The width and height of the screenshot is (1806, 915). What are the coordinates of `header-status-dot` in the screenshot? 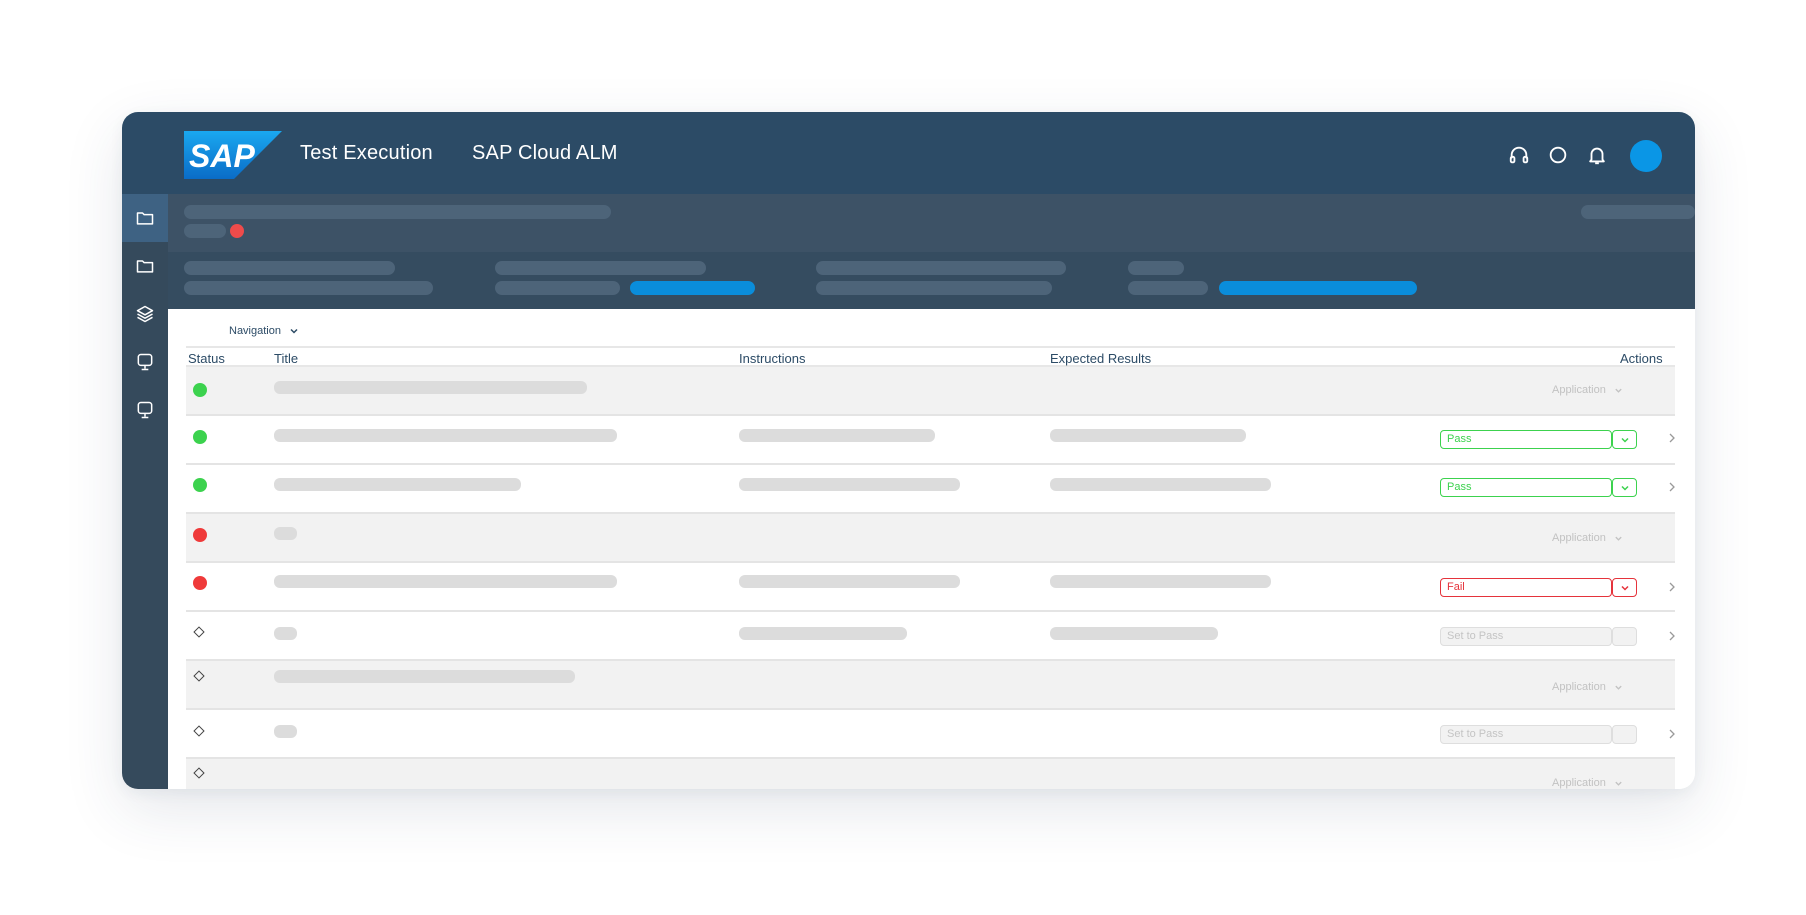 It's located at (237, 231).